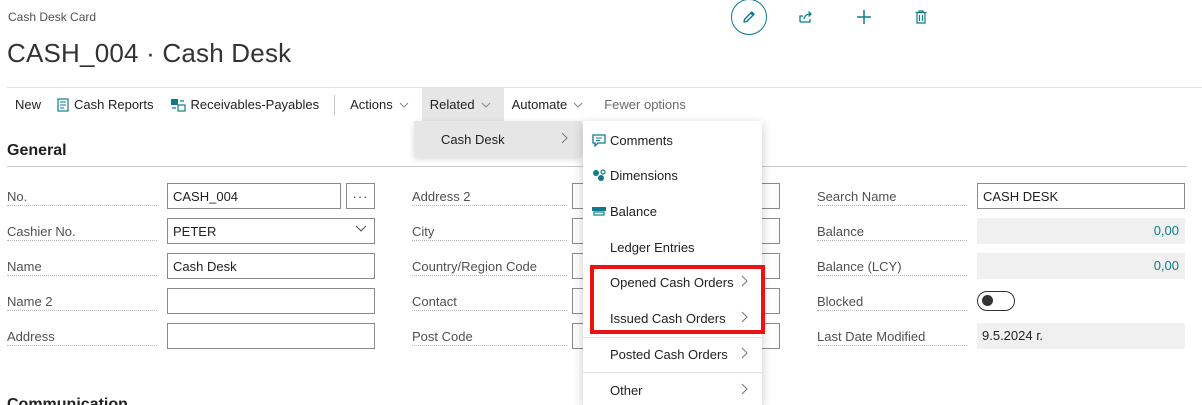 This screenshot has height=405, width=1202. I want to click on receivables-icon, so click(178, 105).